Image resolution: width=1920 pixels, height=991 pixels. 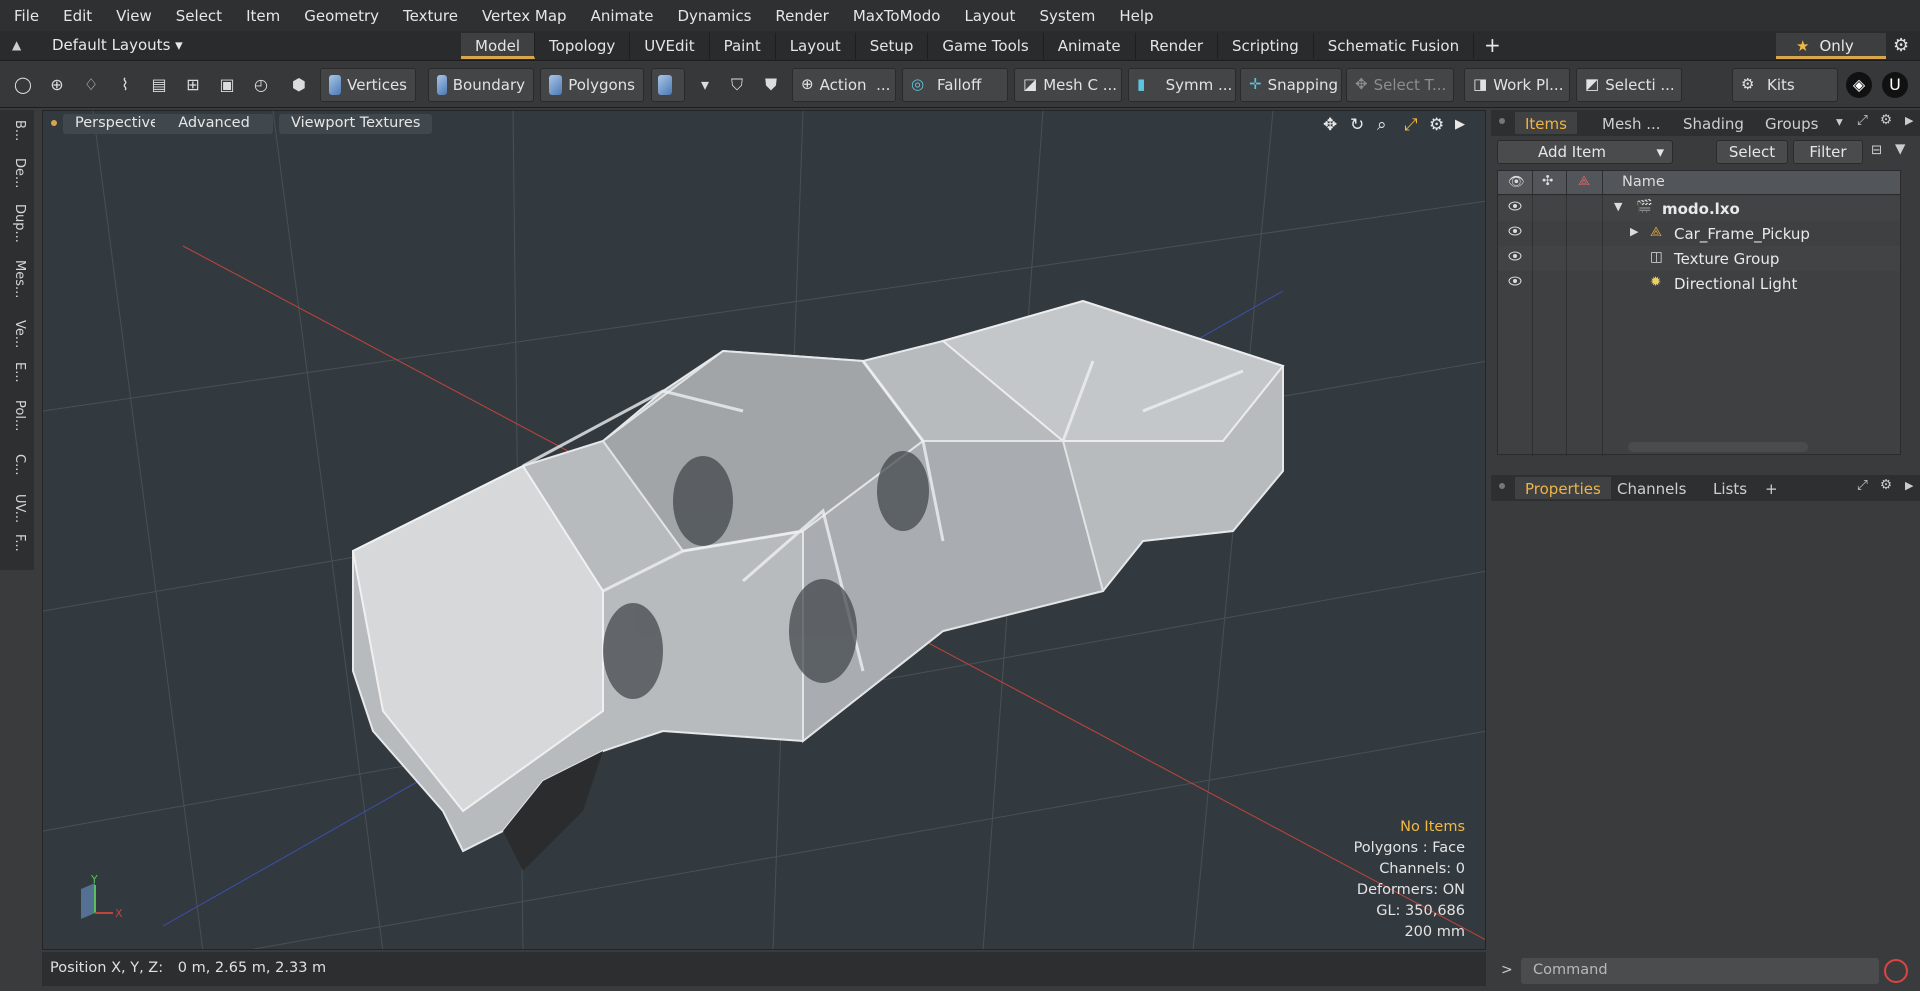 What do you see at coordinates (1266, 46) in the screenshot?
I see `tab-scripting: Scripting` at bounding box center [1266, 46].